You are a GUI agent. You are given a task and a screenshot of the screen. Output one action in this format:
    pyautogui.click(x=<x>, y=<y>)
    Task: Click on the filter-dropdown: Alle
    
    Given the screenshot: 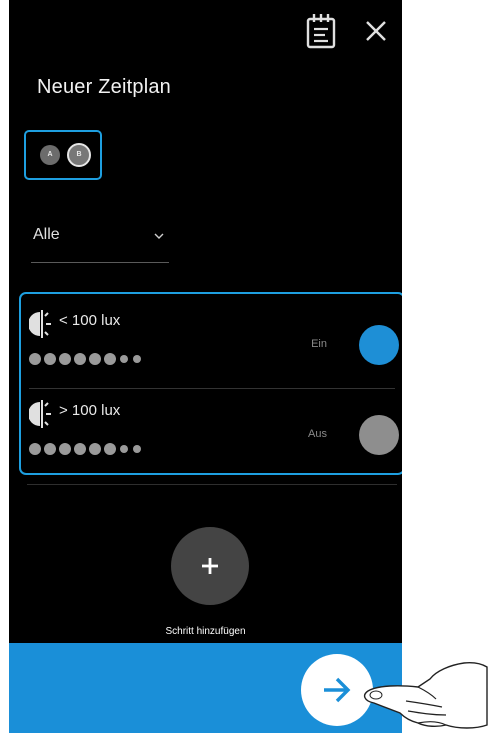 What is the action you would take?
    pyautogui.click(x=100, y=242)
    